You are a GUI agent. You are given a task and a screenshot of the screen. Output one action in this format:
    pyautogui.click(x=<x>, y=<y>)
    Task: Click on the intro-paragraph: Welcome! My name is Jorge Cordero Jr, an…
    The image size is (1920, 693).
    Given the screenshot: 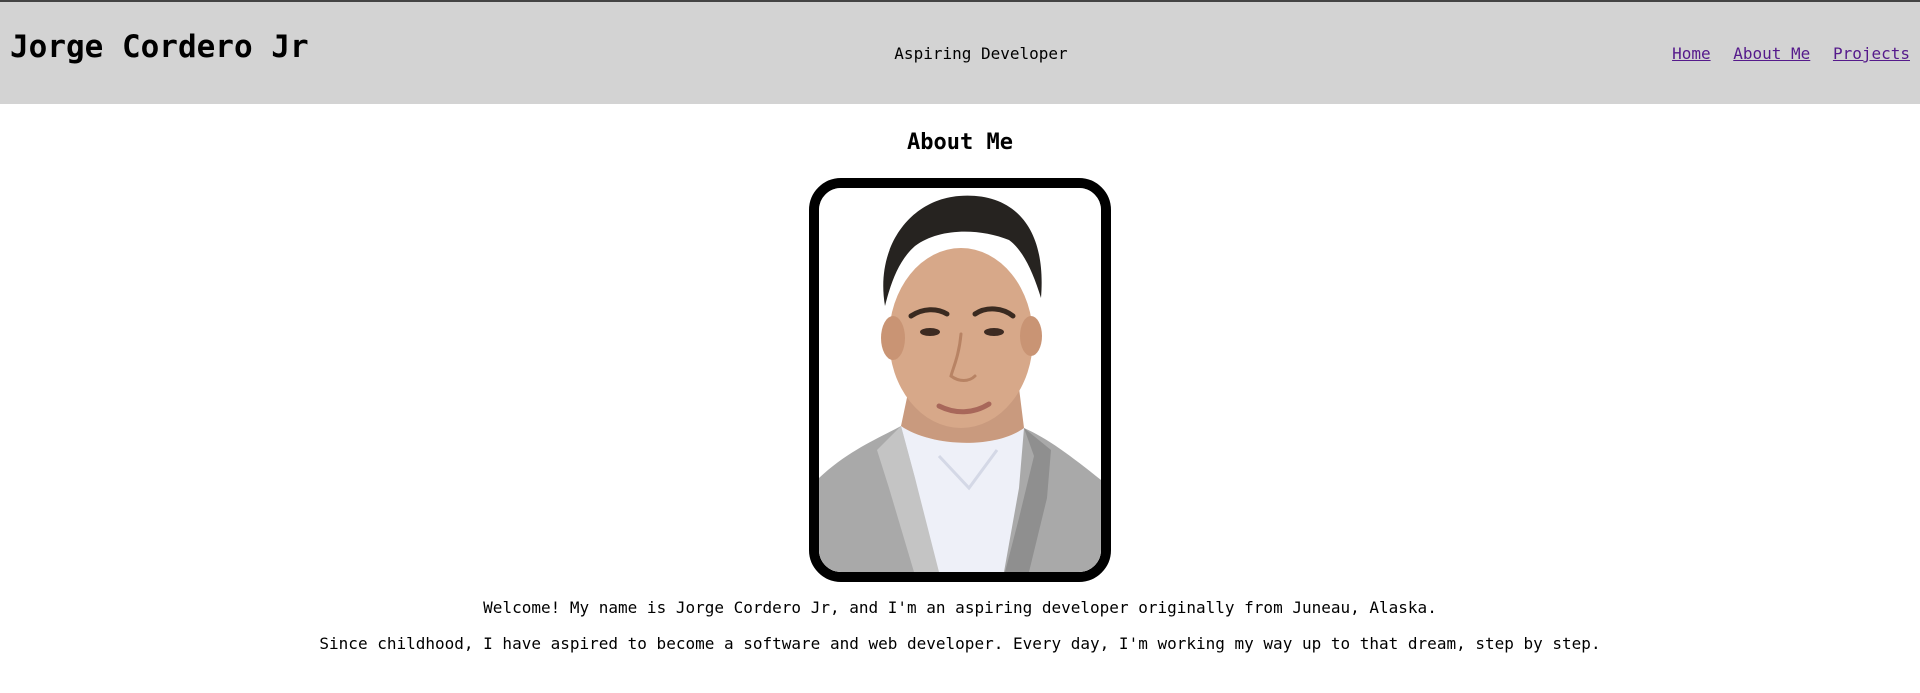 What is the action you would take?
    pyautogui.click(x=960, y=607)
    